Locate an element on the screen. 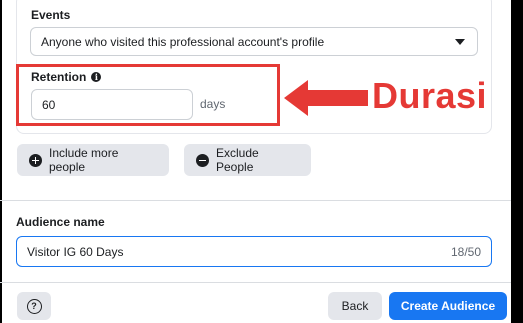 Image resolution: width=523 pixels, height=323 pixels. retention-unit-label: days is located at coordinates (213, 104).